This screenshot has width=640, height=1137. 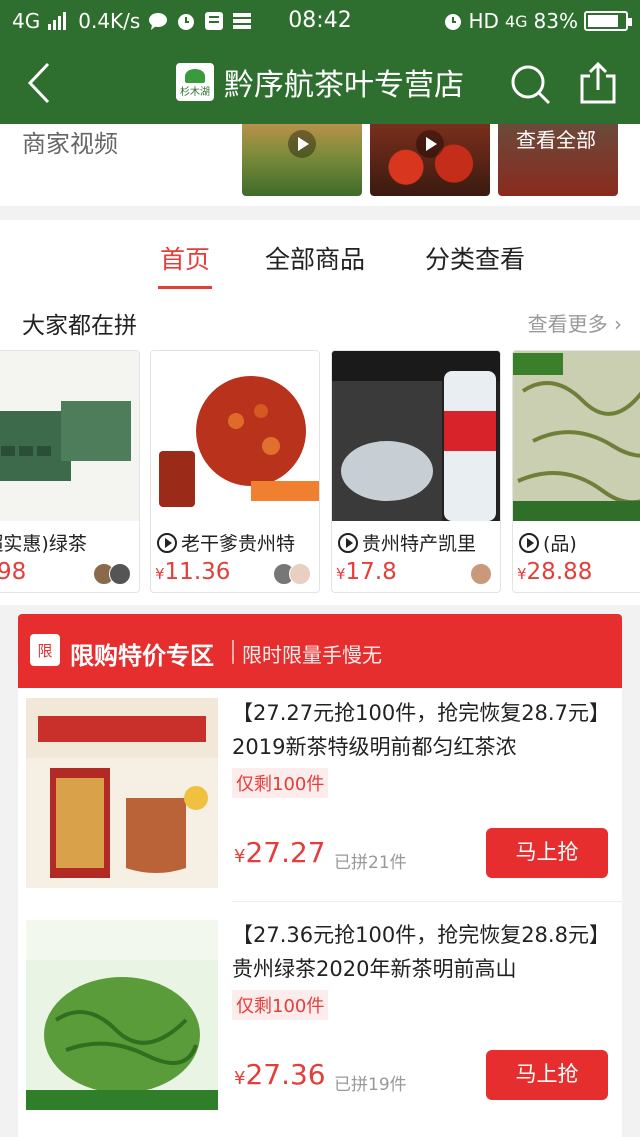 What do you see at coordinates (235, 436) in the screenshot?
I see `product-image-chili-sauce` at bounding box center [235, 436].